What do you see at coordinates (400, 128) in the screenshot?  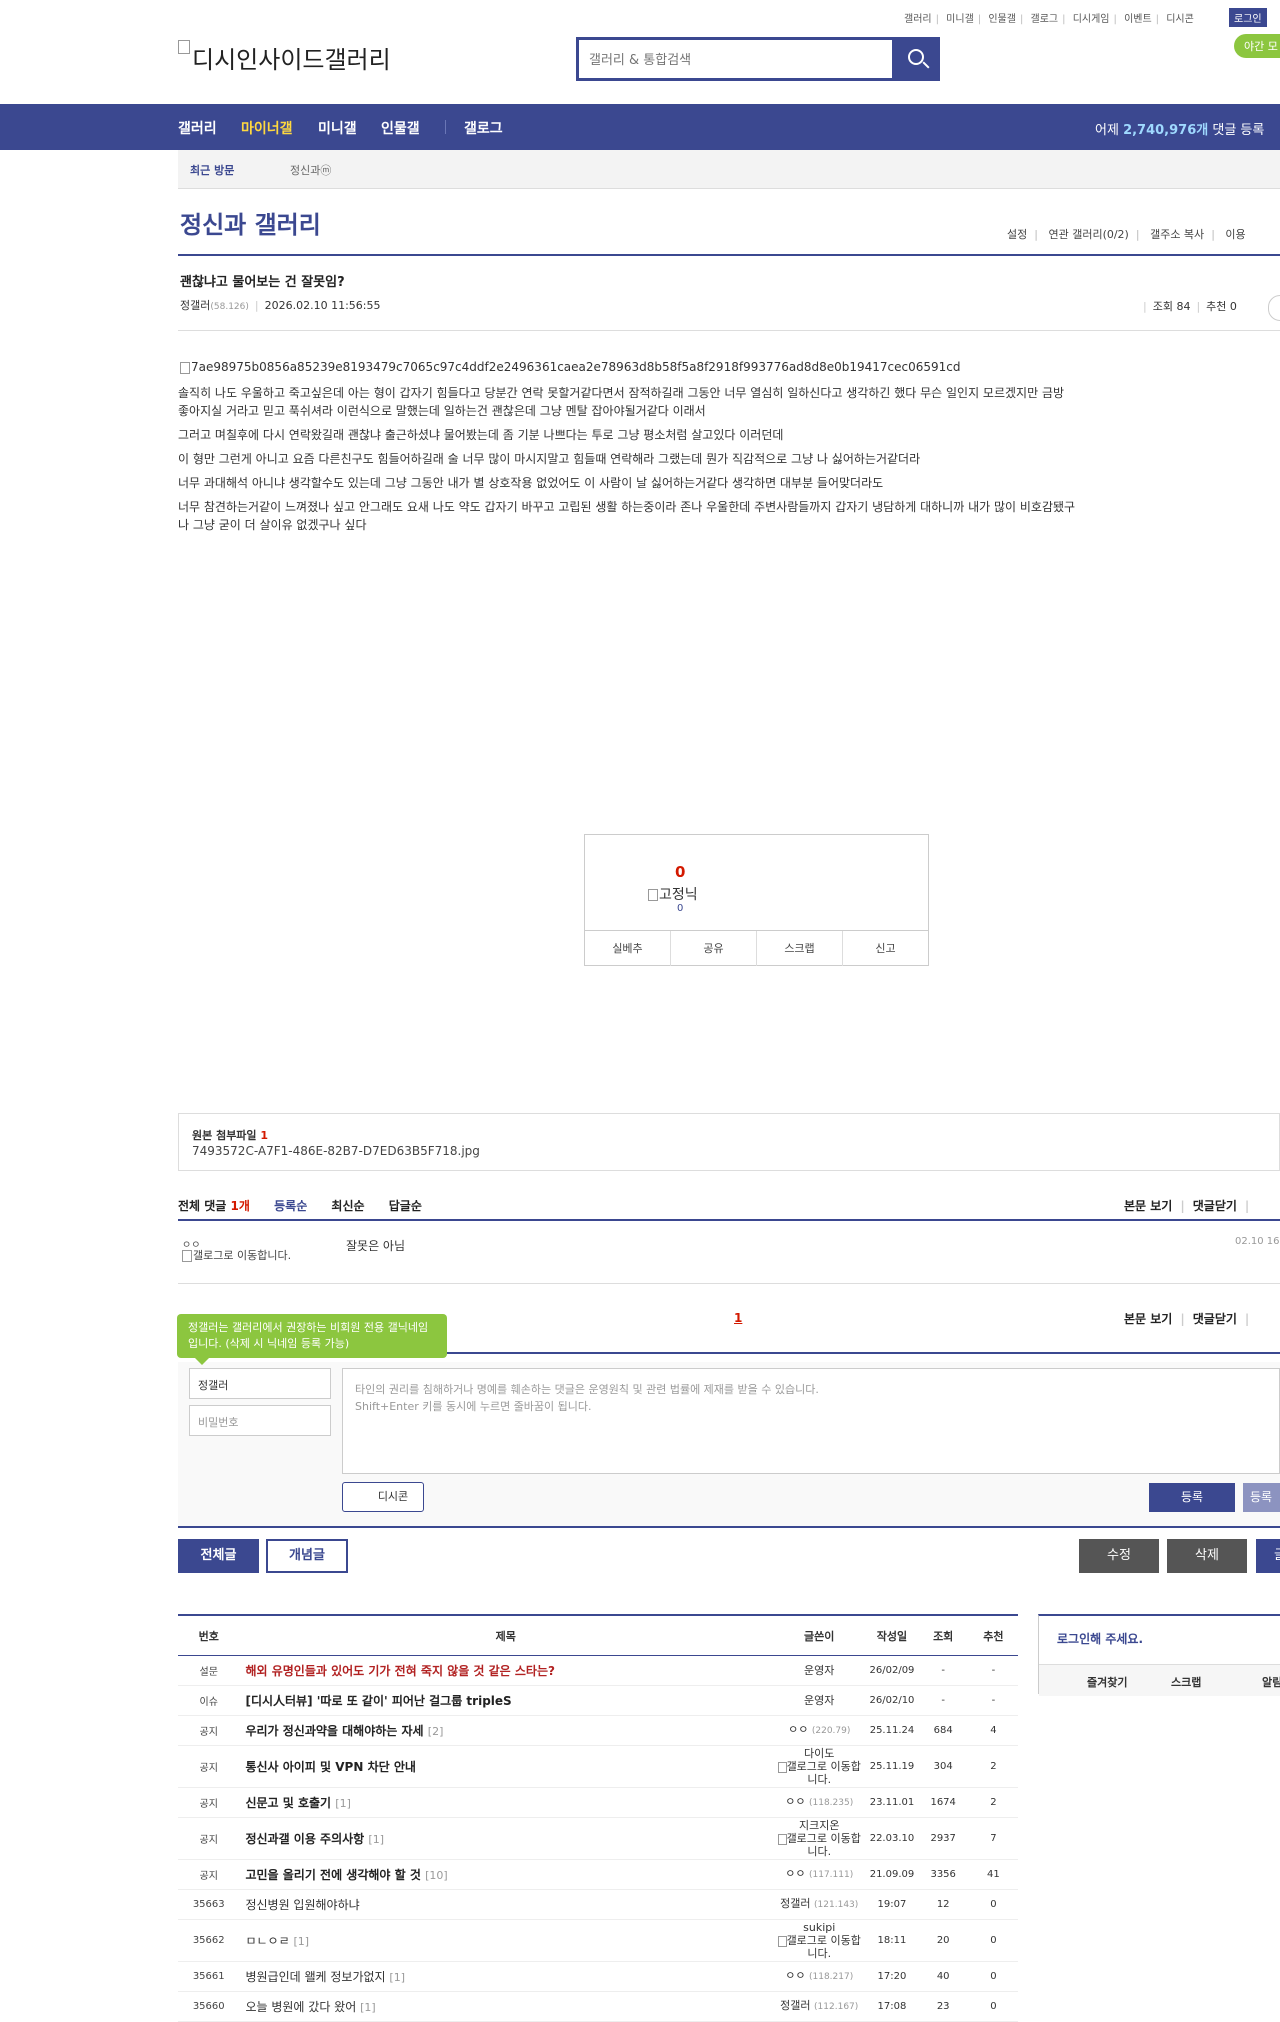 I see `nav-person-gallery: 인물갤` at bounding box center [400, 128].